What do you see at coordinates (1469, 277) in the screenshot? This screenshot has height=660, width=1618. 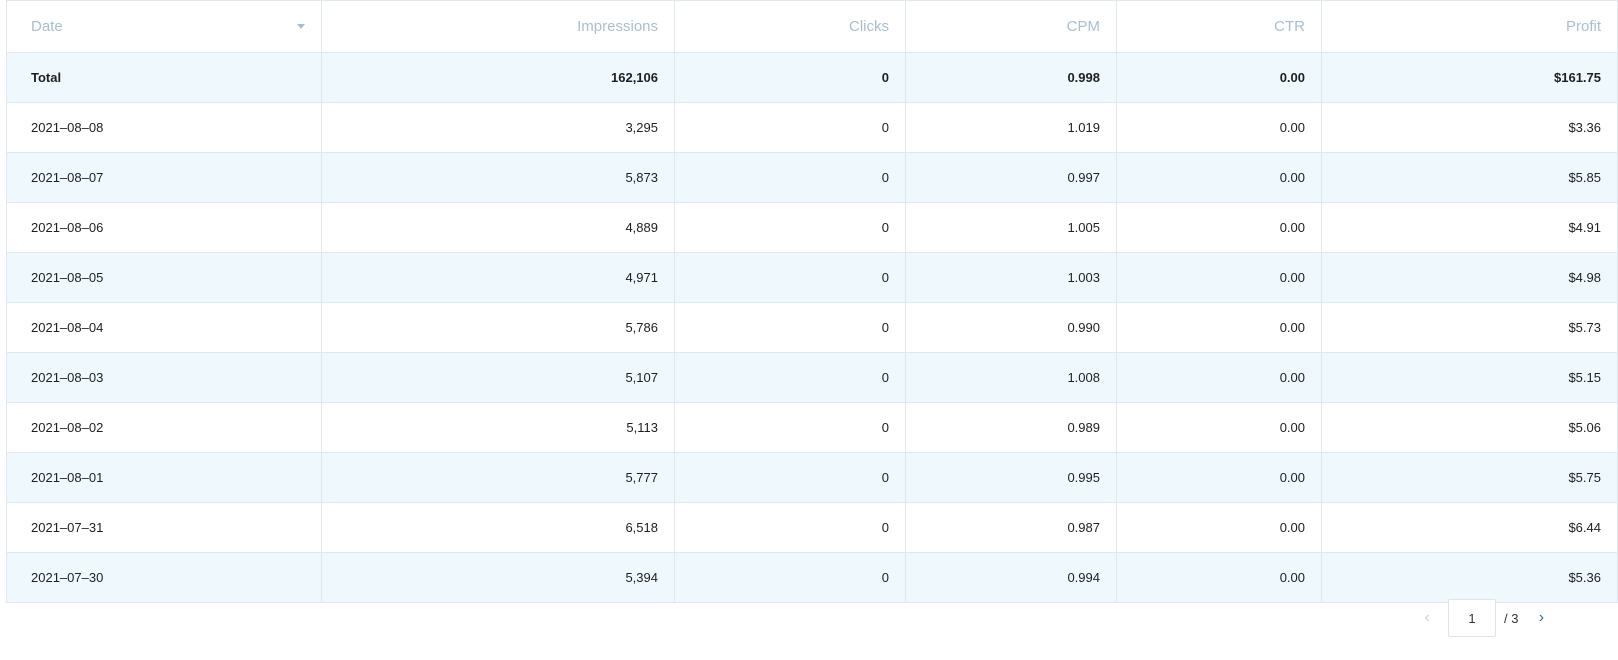 I see `cell-profit: $4.98` at bounding box center [1469, 277].